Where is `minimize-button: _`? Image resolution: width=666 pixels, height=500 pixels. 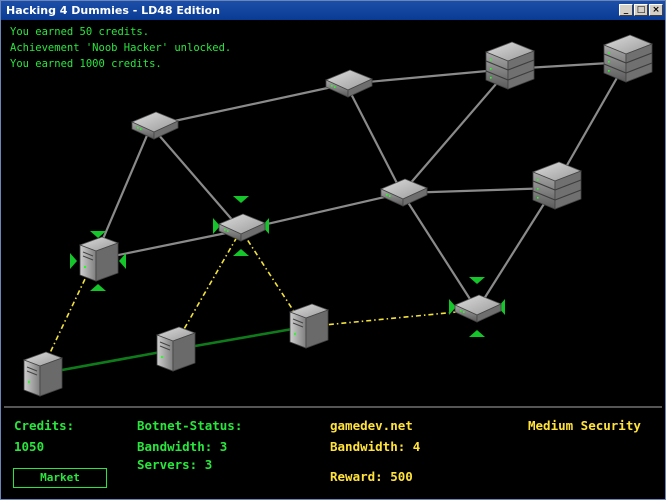
minimize-button: _ is located at coordinates (626, 10).